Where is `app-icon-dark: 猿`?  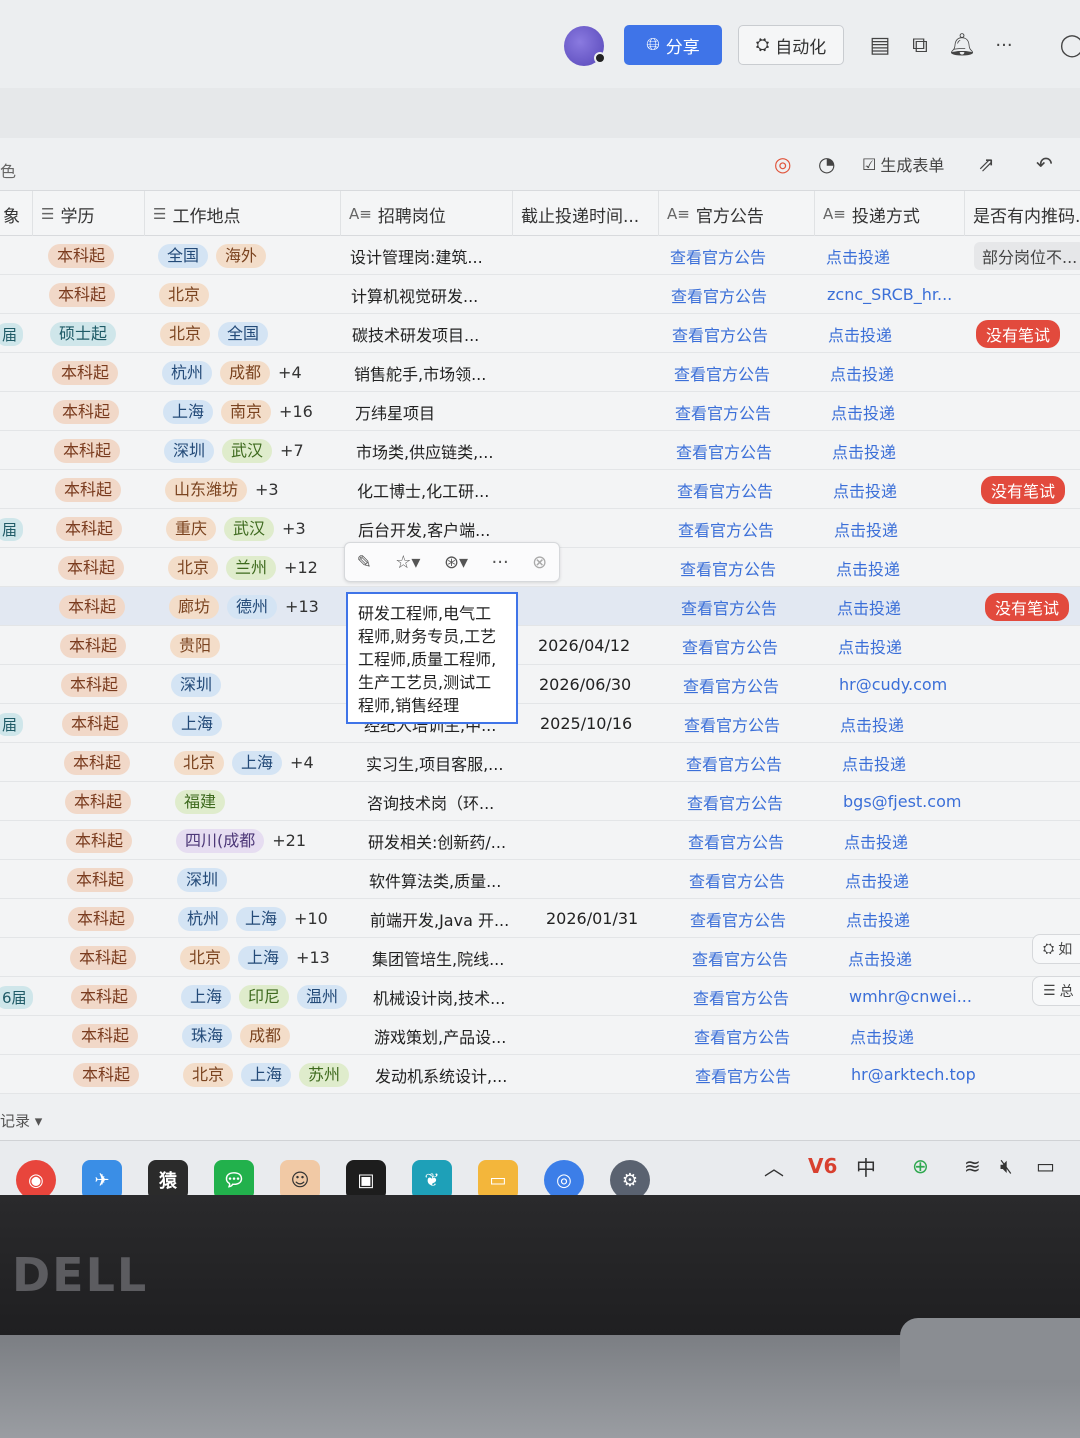 app-icon-dark: 猿 is located at coordinates (168, 1177).